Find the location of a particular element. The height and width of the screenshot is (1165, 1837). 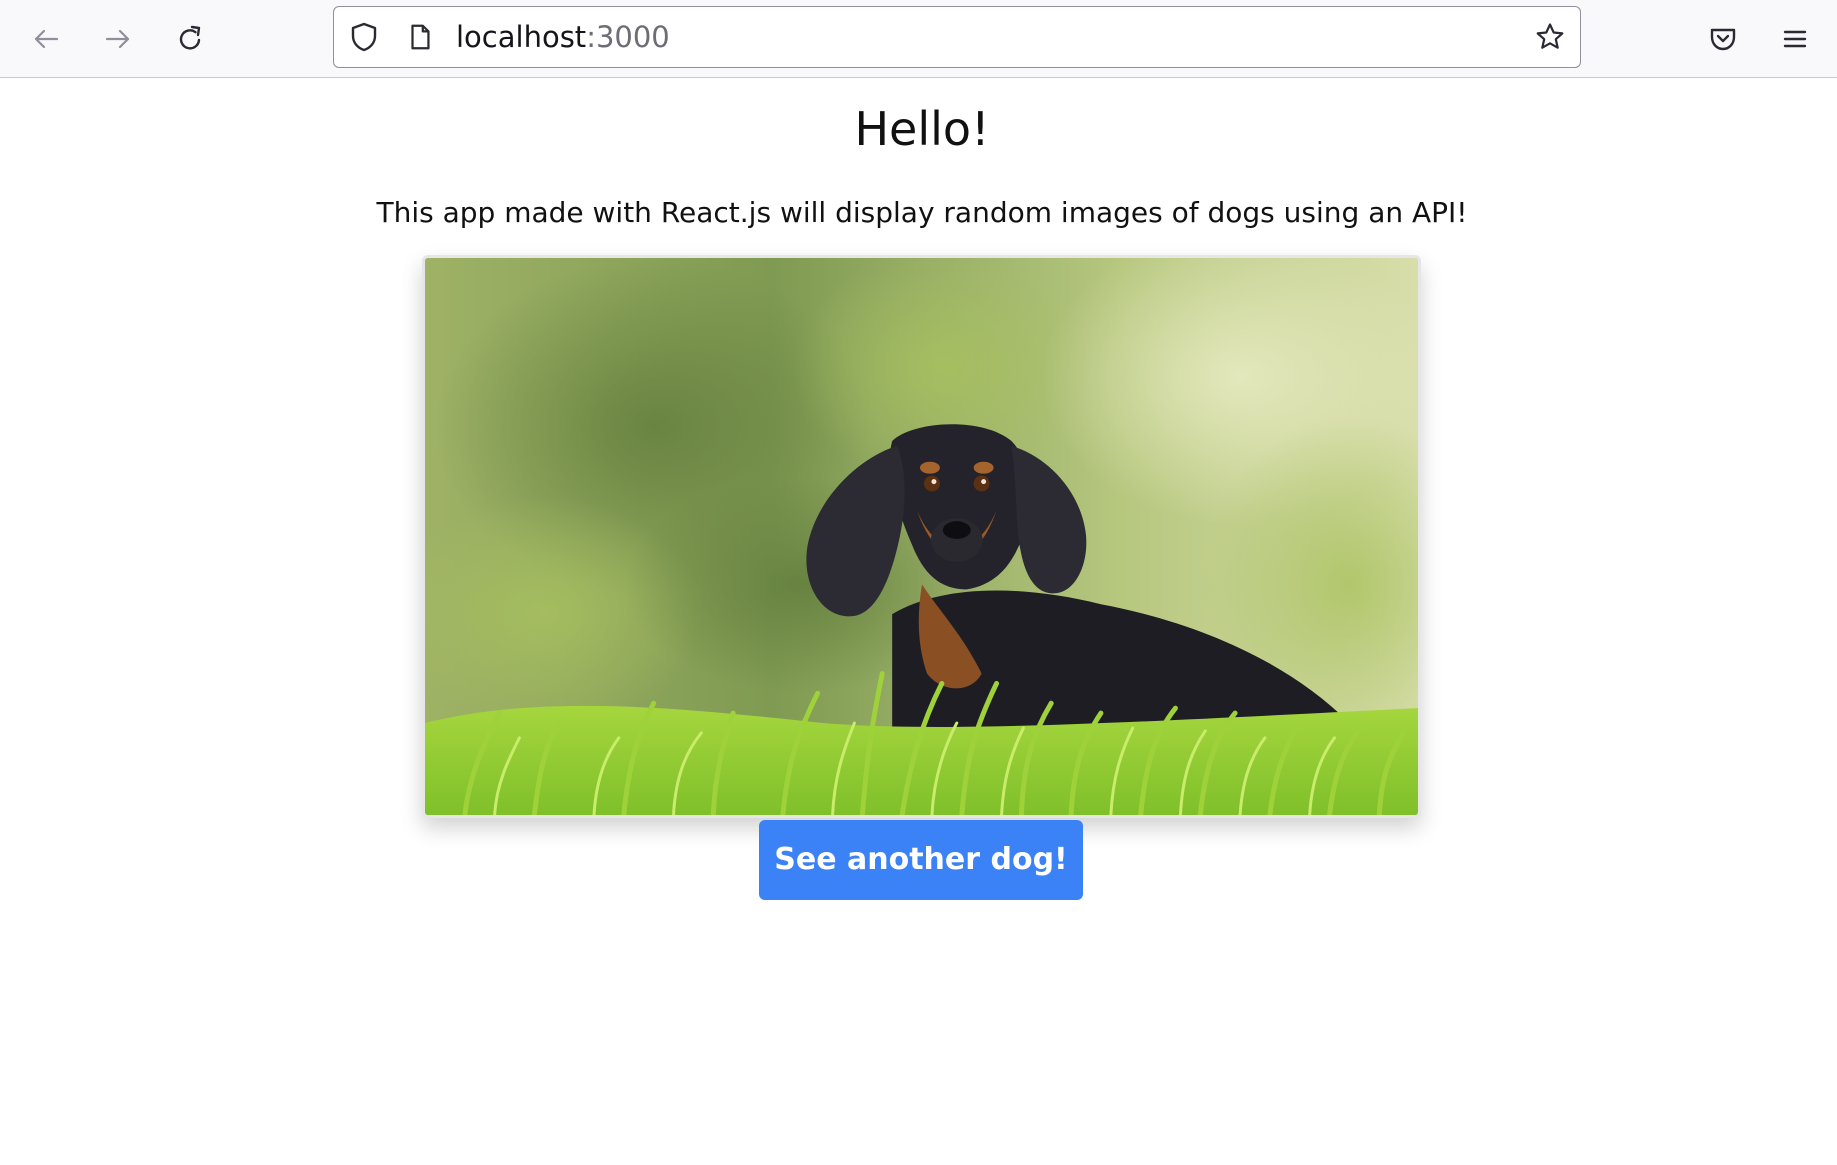

reload-icon is located at coordinates (190, 37).